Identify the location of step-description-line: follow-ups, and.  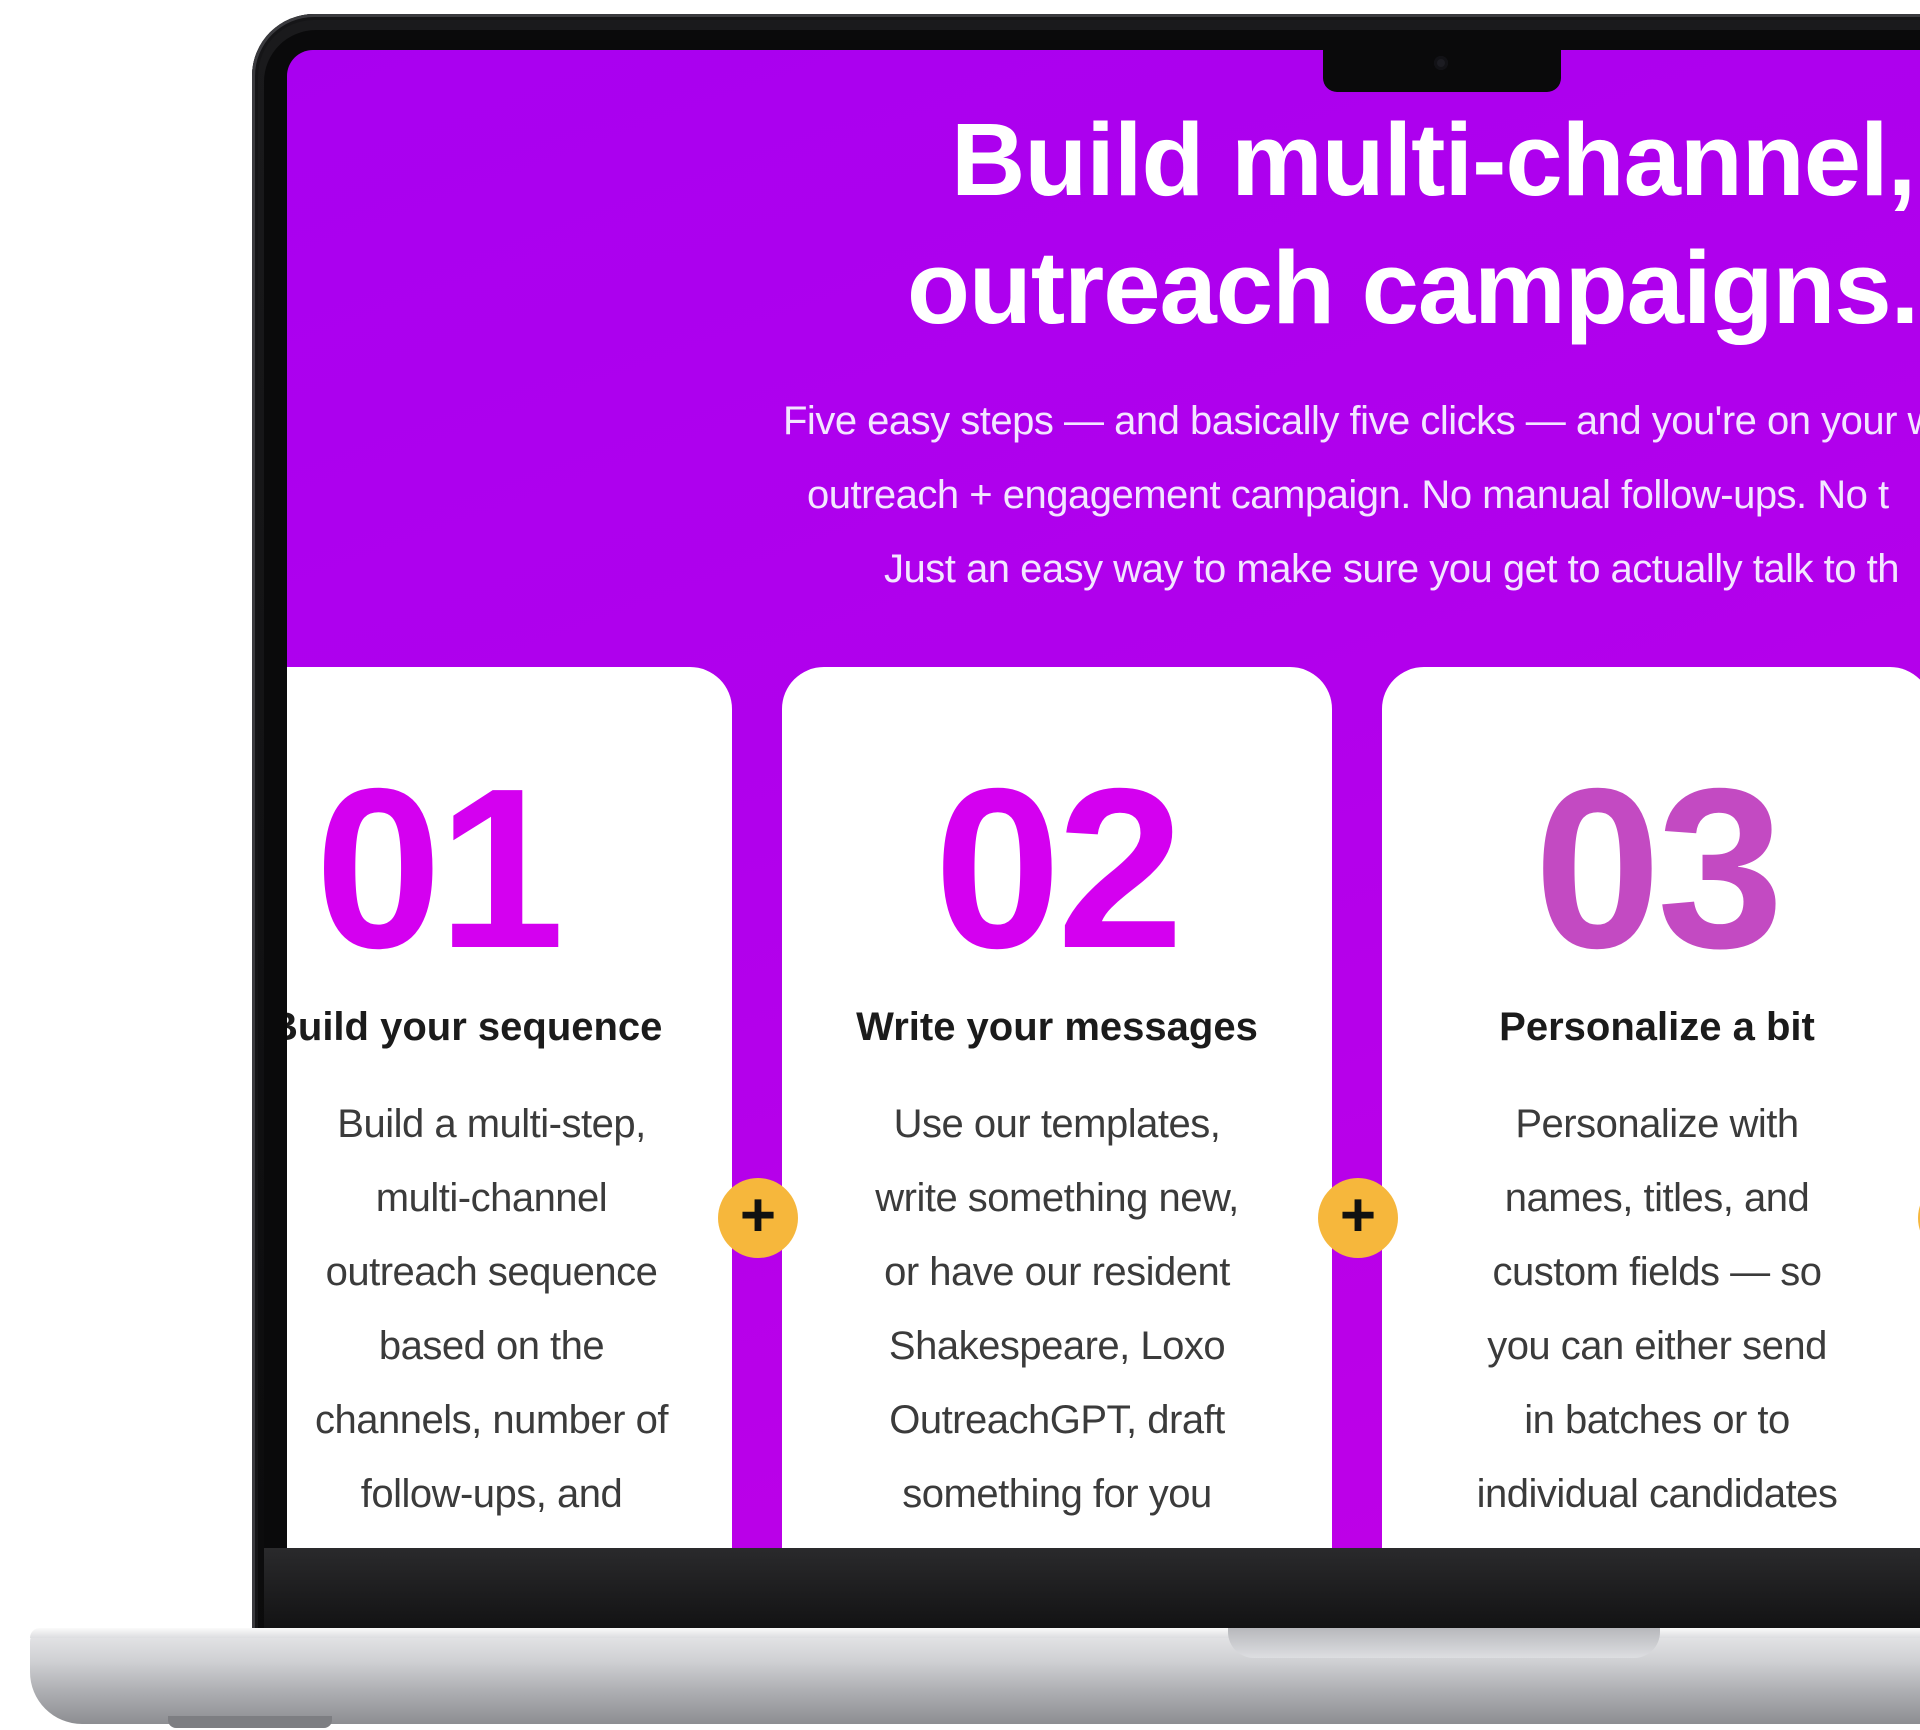
(491, 1494).